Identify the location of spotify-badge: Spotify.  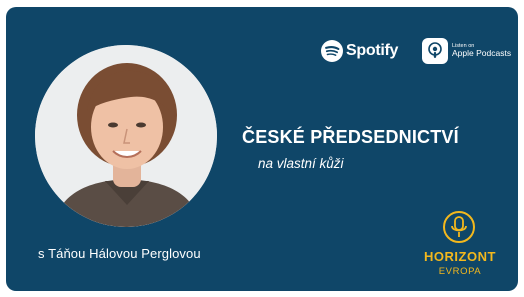
(359, 51).